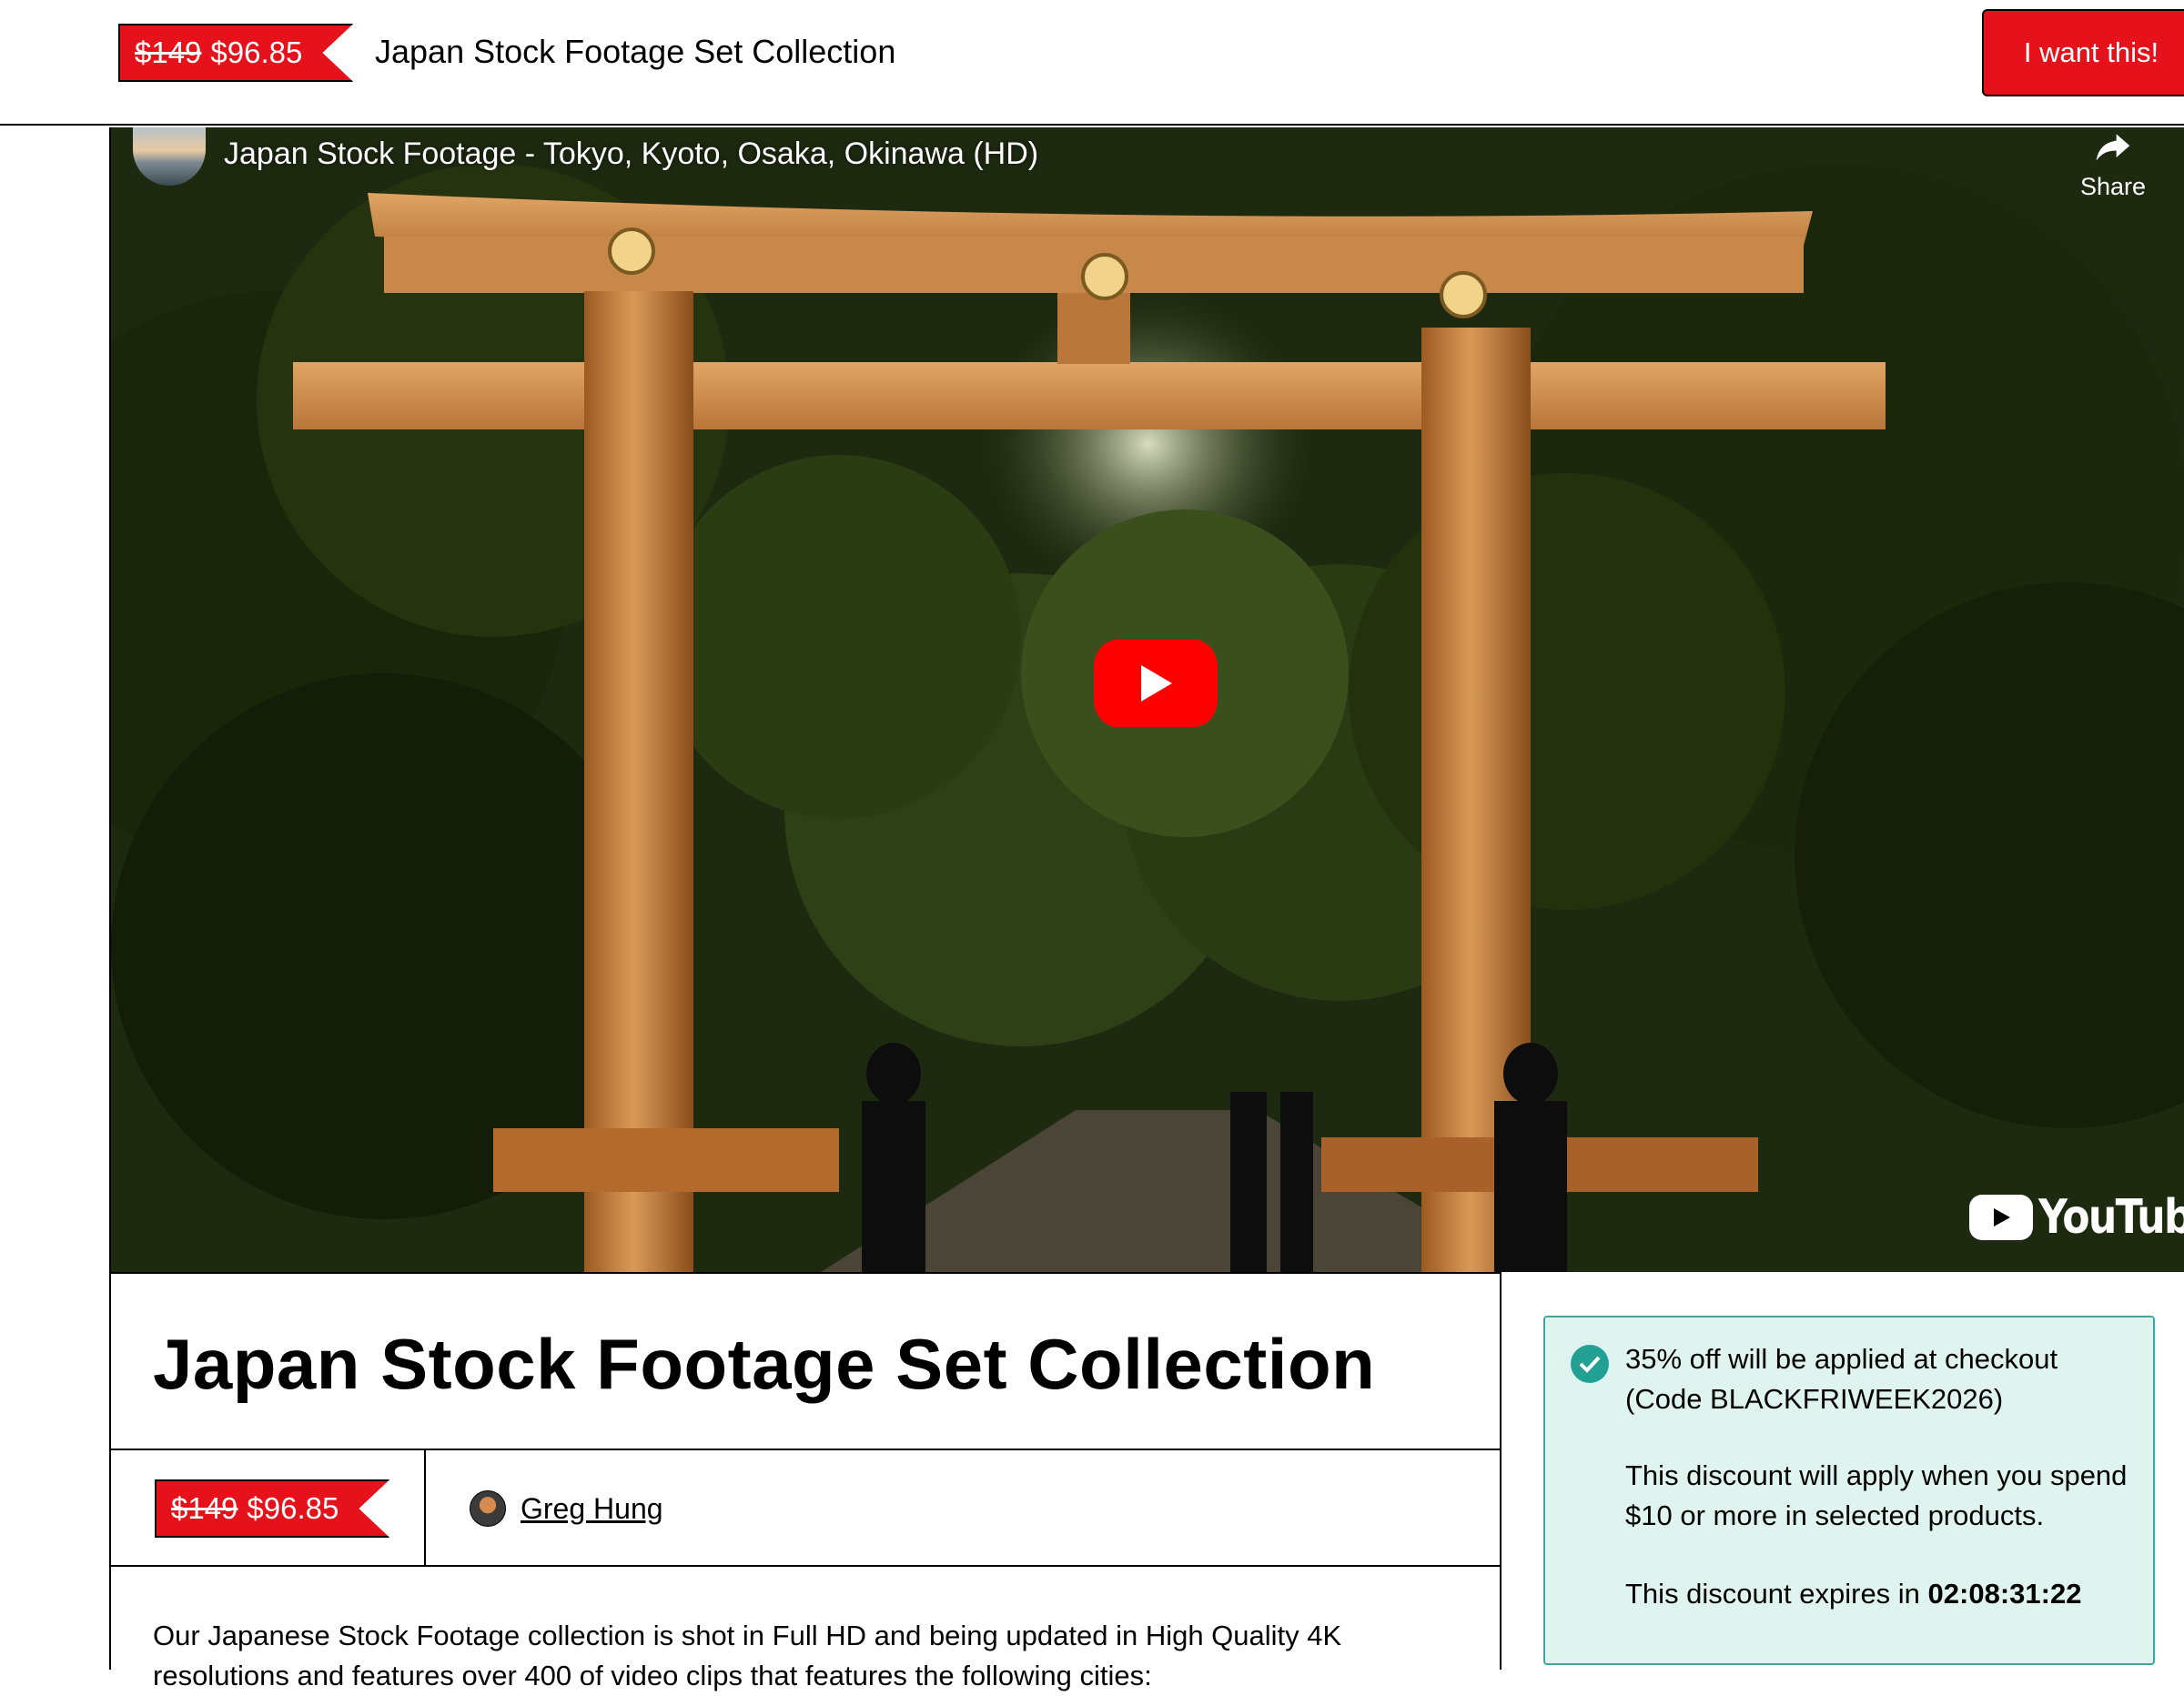 The image size is (2184, 1696). I want to click on youtube-wordmark: YouTube, so click(2111, 1217).